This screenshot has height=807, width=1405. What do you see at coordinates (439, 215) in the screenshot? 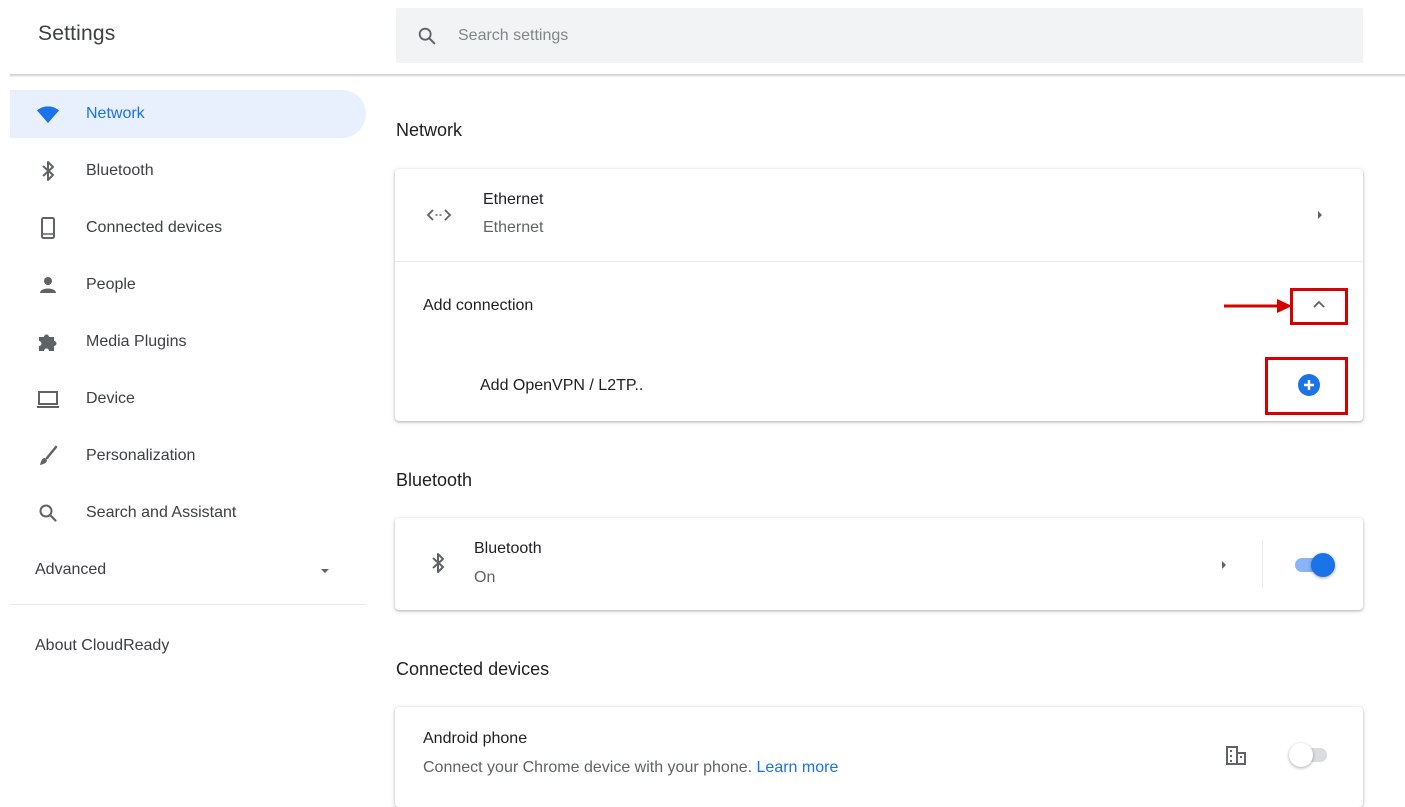
I see `ethernet-icon` at bounding box center [439, 215].